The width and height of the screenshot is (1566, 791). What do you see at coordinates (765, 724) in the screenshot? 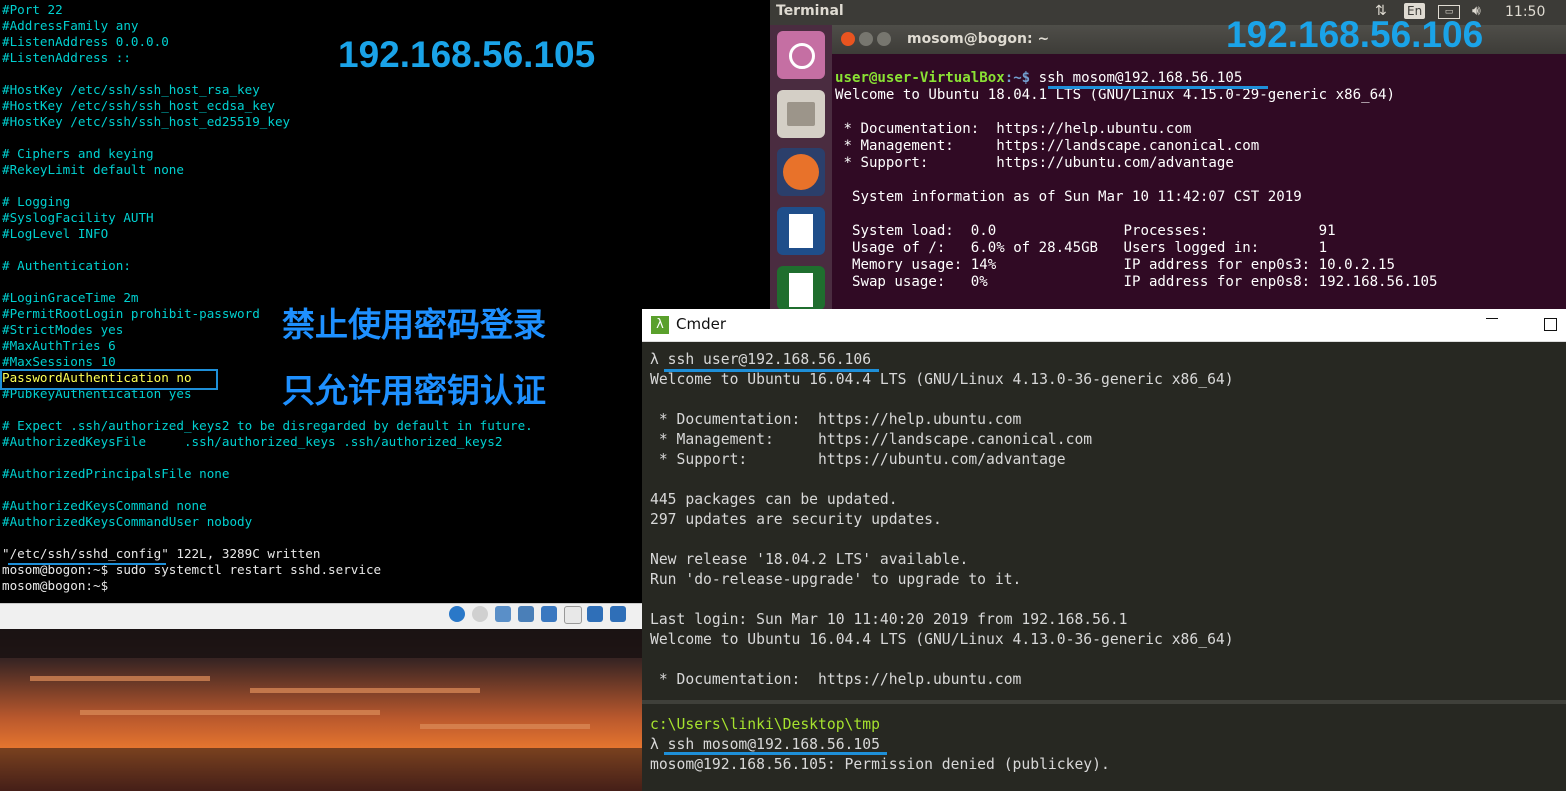
I see `current-path: c:\Users\linki\Desktop\tmp` at bounding box center [765, 724].